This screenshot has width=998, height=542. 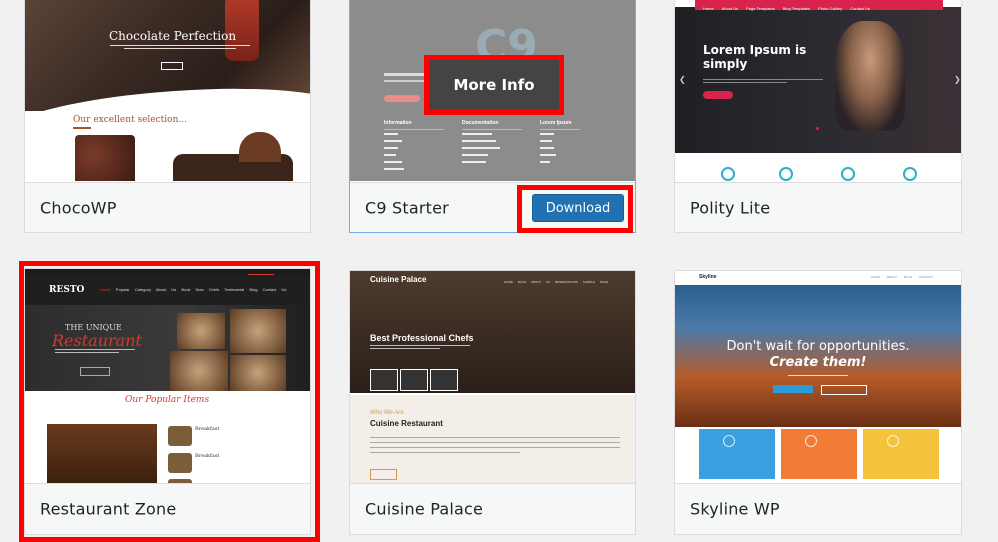 What do you see at coordinates (167, 207) in the screenshot?
I see `theme-label-bar: ChocoWP` at bounding box center [167, 207].